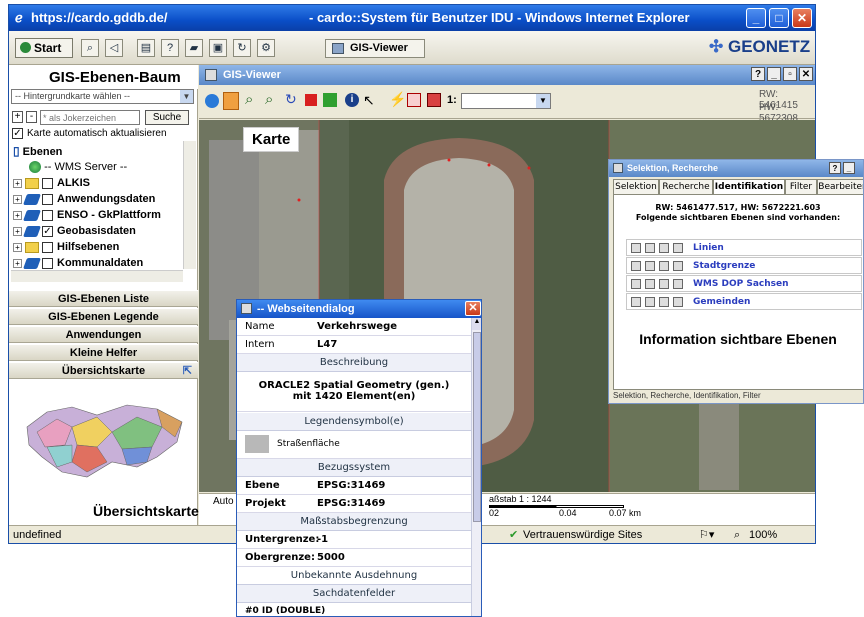  What do you see at coordinates (103, 298) in the screenshot?
I see `accordion-ebenen-liste: GIS-Ebenen Liste` at bounding box center [103, 298].